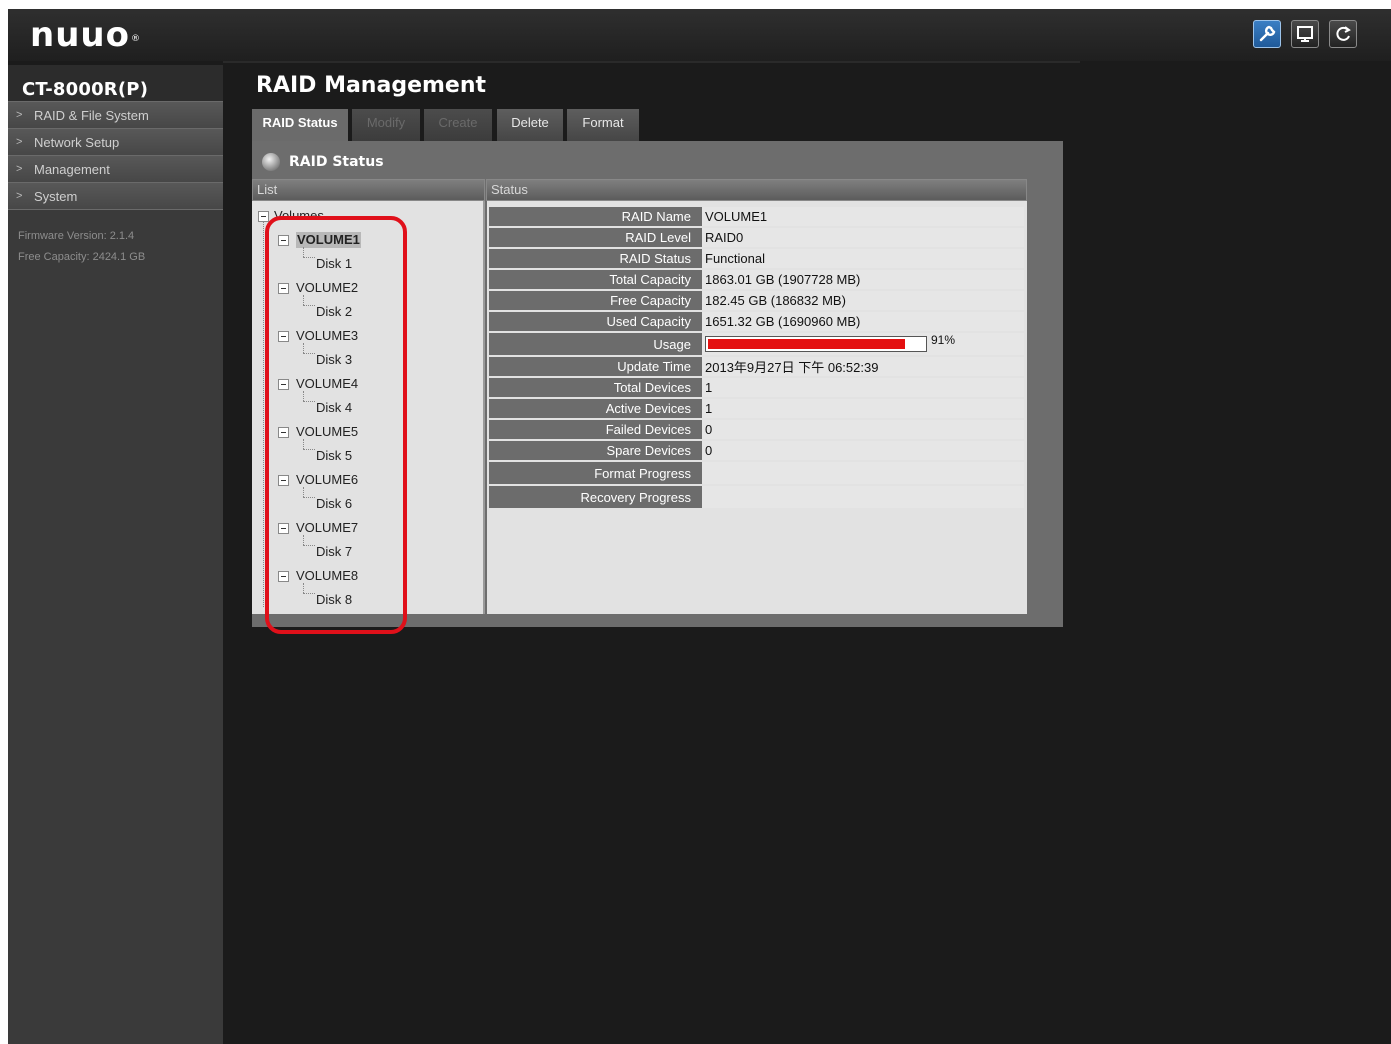 This screenshot has width=1391, height=1044. I want to click on tree-volume-3: VOLUME3, so click(327, 336).